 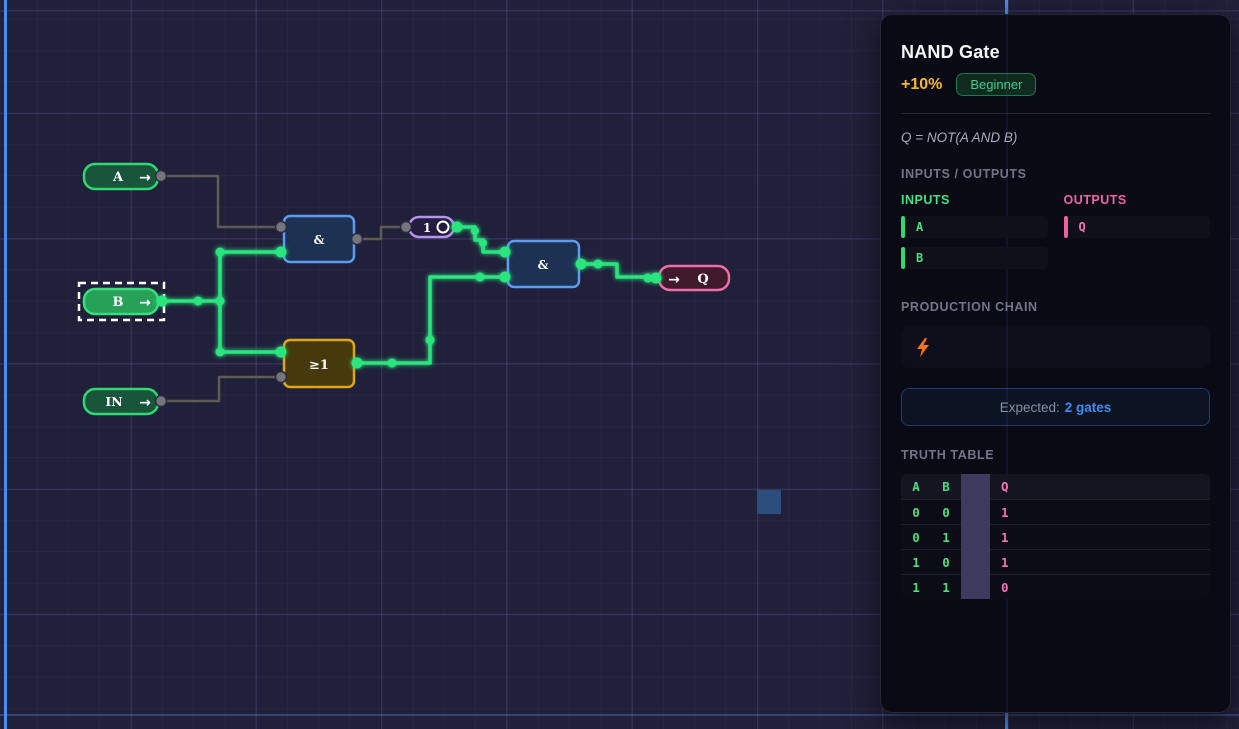 I want to click on table-row: 0 1 1, so click(x=1055, y=536).